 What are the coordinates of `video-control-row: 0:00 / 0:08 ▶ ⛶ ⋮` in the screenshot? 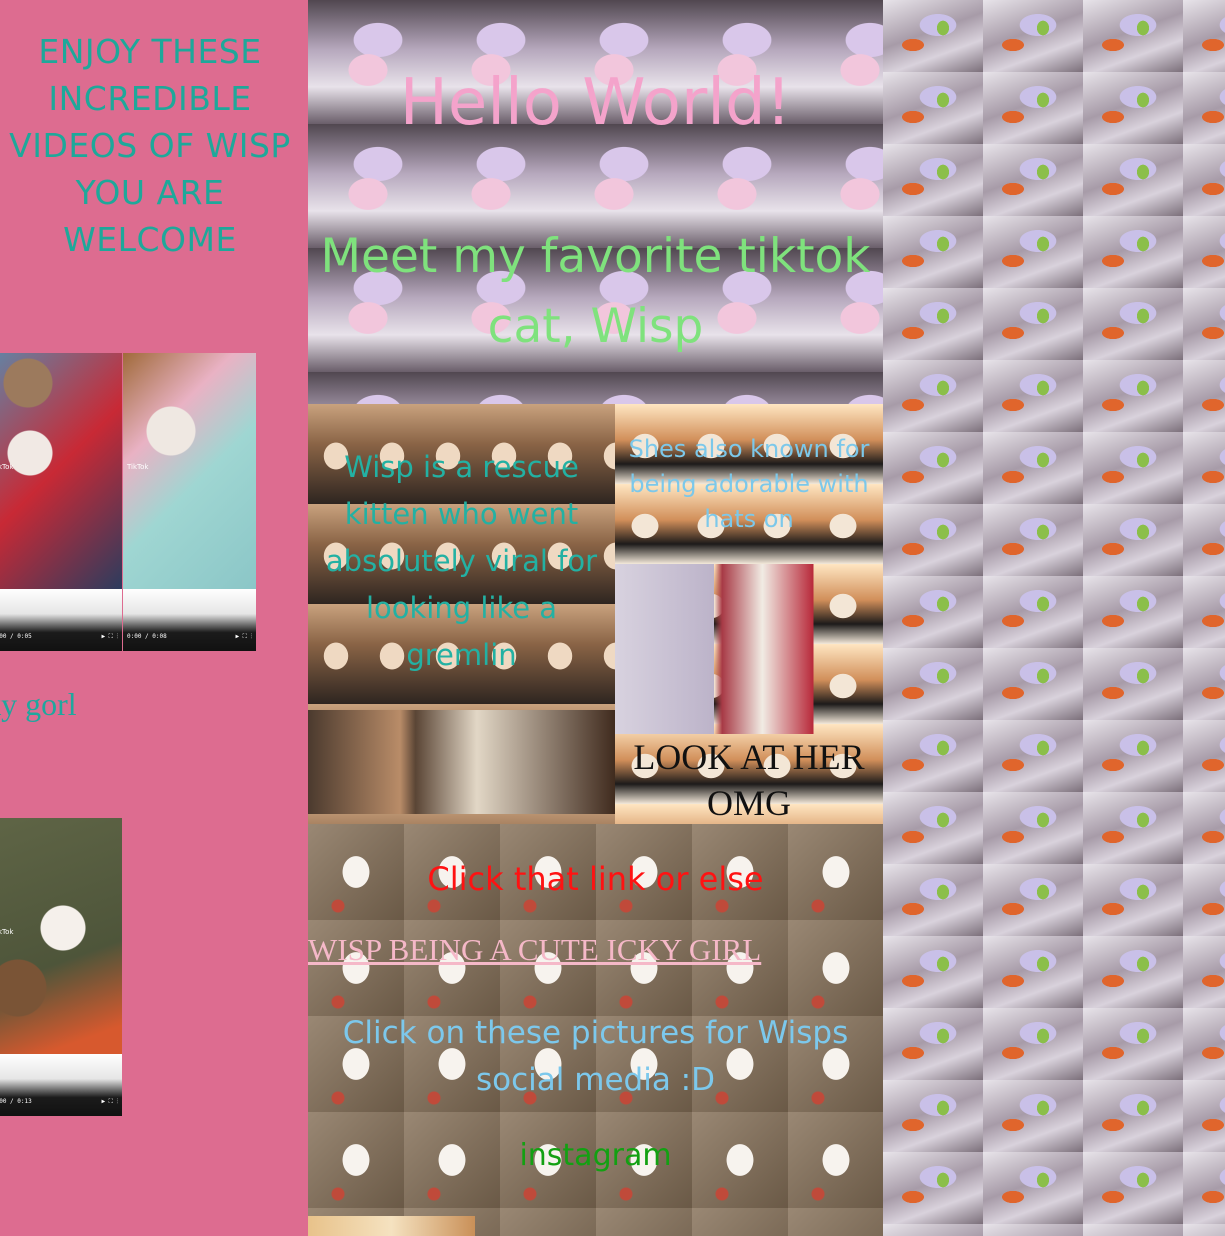 It's located at (189, 637).